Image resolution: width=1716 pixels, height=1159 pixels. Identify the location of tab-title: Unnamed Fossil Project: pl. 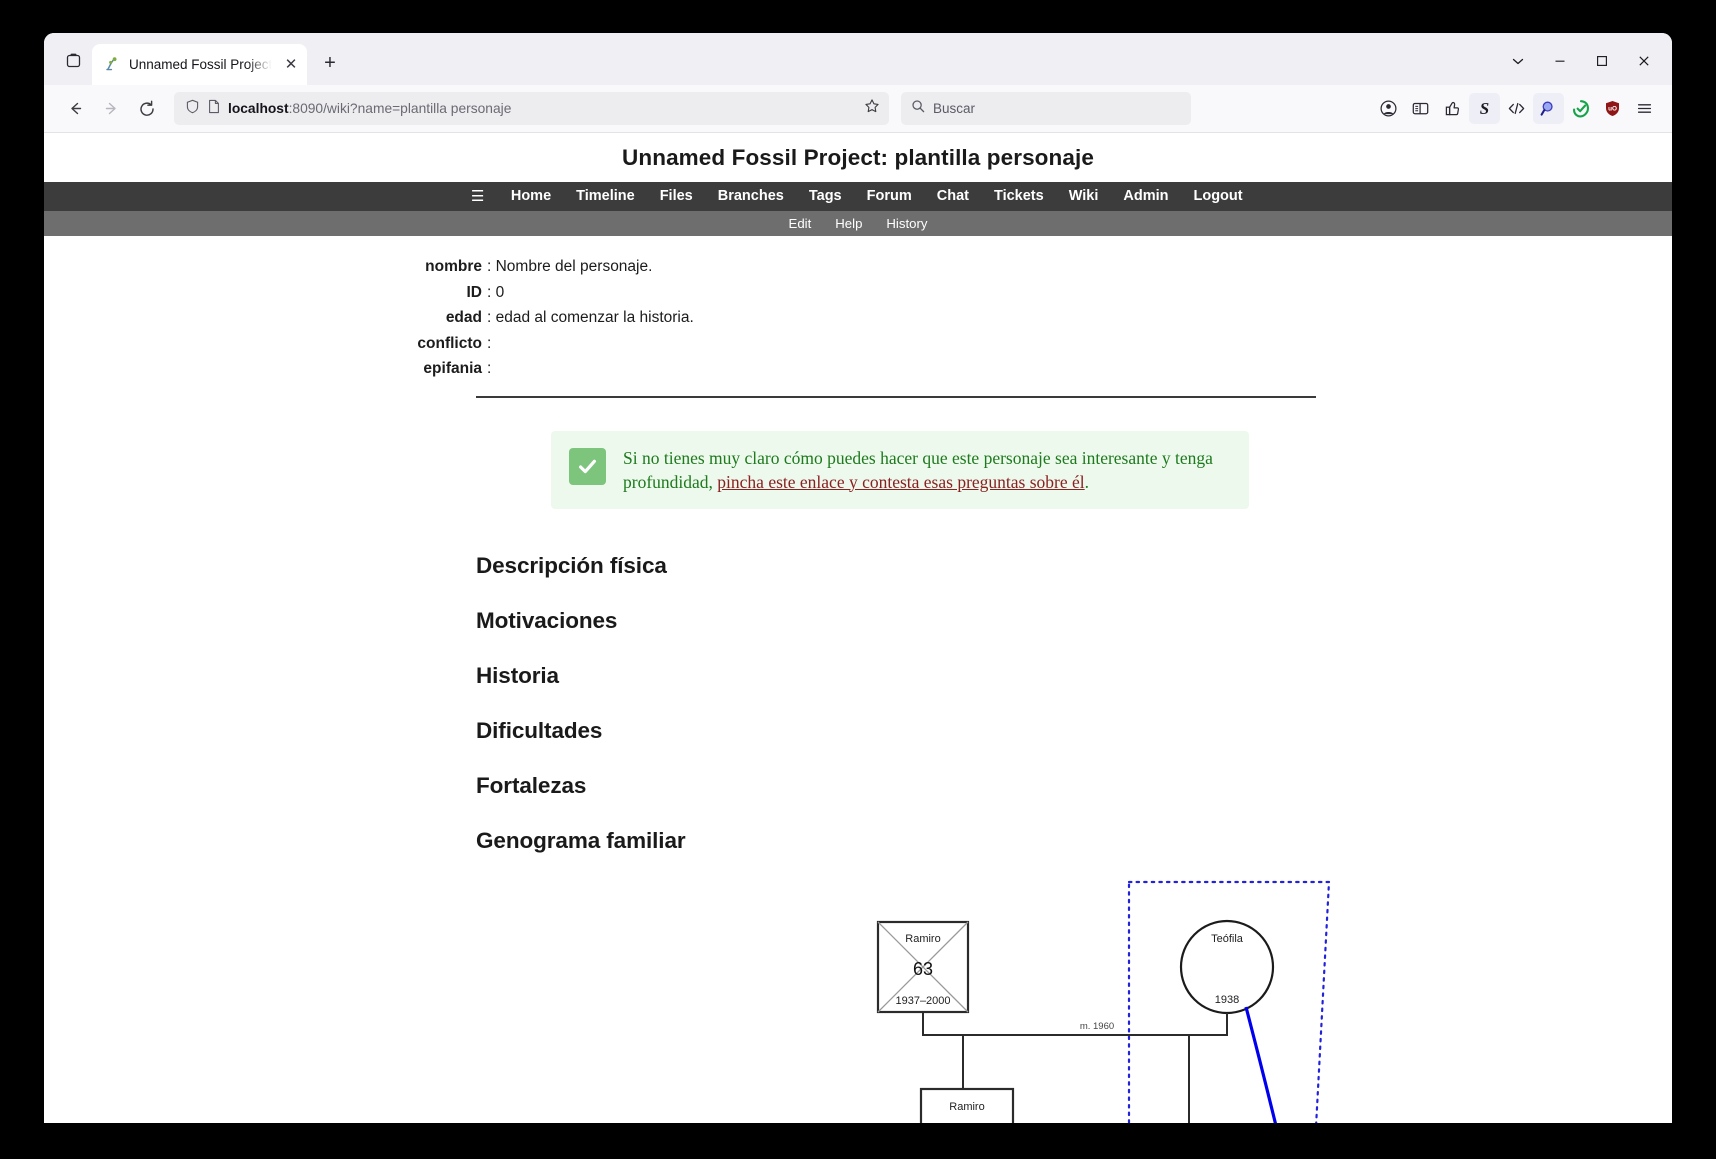
(201, 64).